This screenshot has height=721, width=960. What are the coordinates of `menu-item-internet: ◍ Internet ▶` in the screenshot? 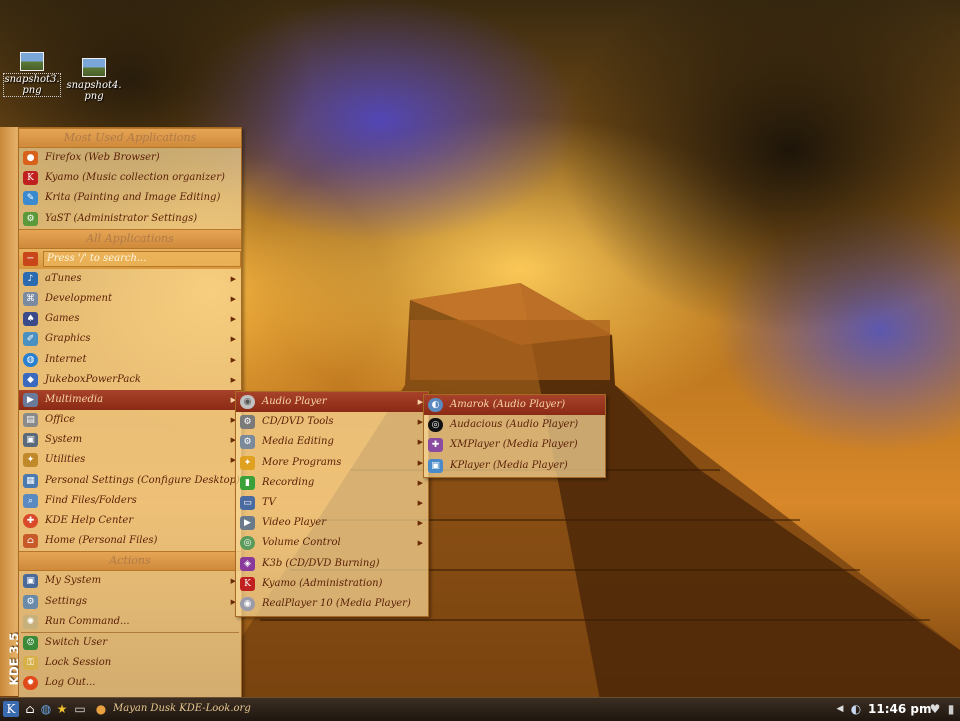 It's located at (130, 360).